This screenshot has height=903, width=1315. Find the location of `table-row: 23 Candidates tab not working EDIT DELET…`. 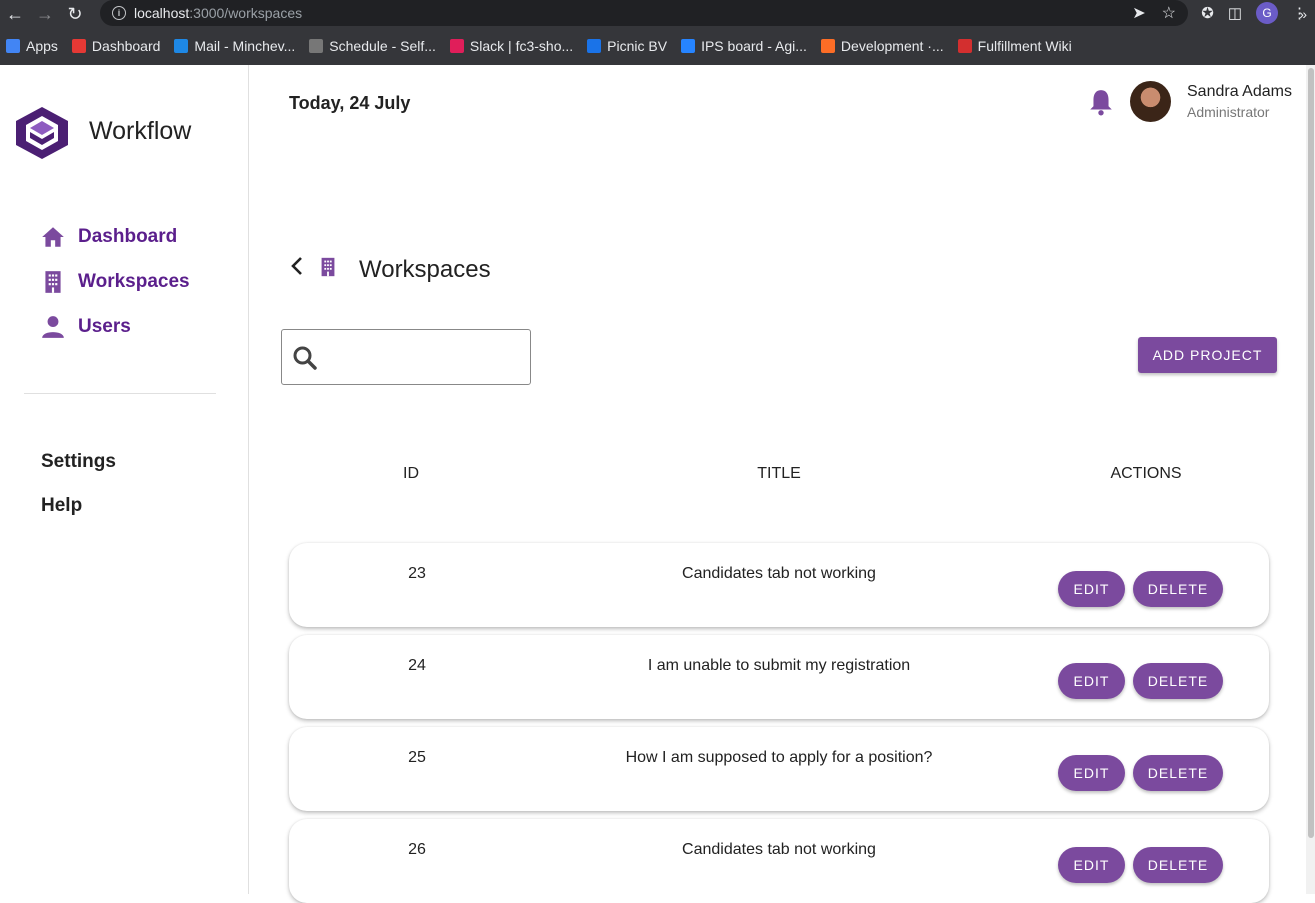

table-row: 23 Candidates tab not working EDIT DELET… is located at coordinates (779, 585).